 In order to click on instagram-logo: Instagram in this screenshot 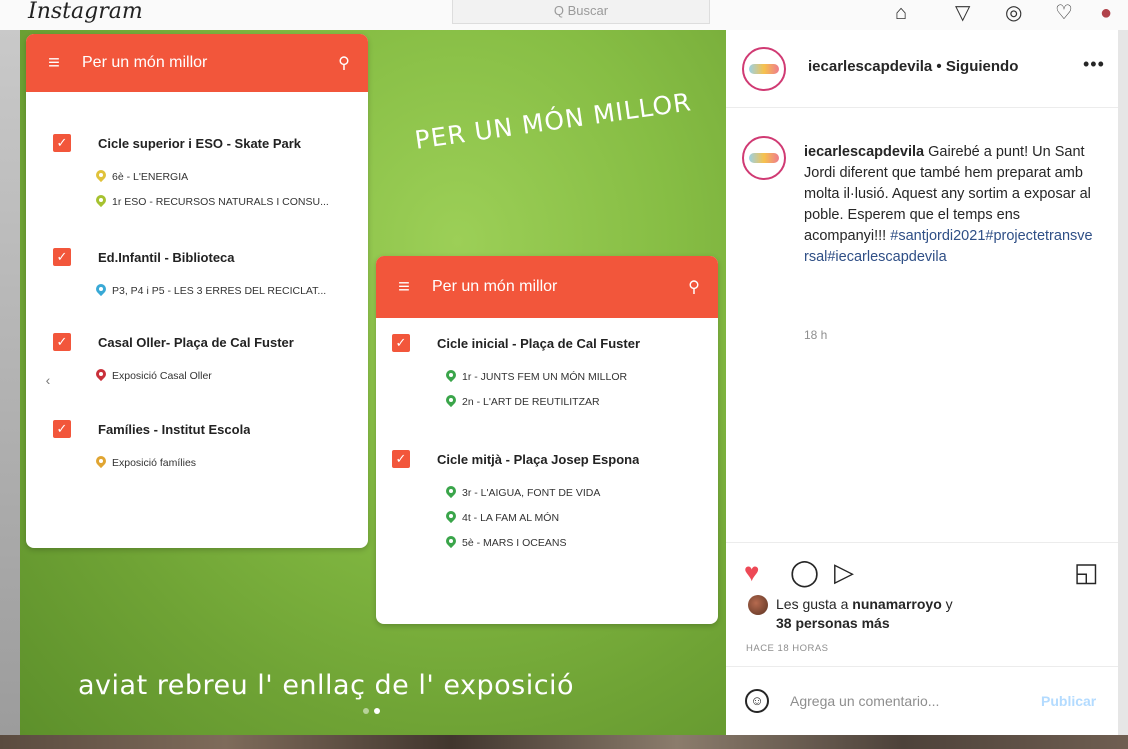, I will do `click(85, 12)`.